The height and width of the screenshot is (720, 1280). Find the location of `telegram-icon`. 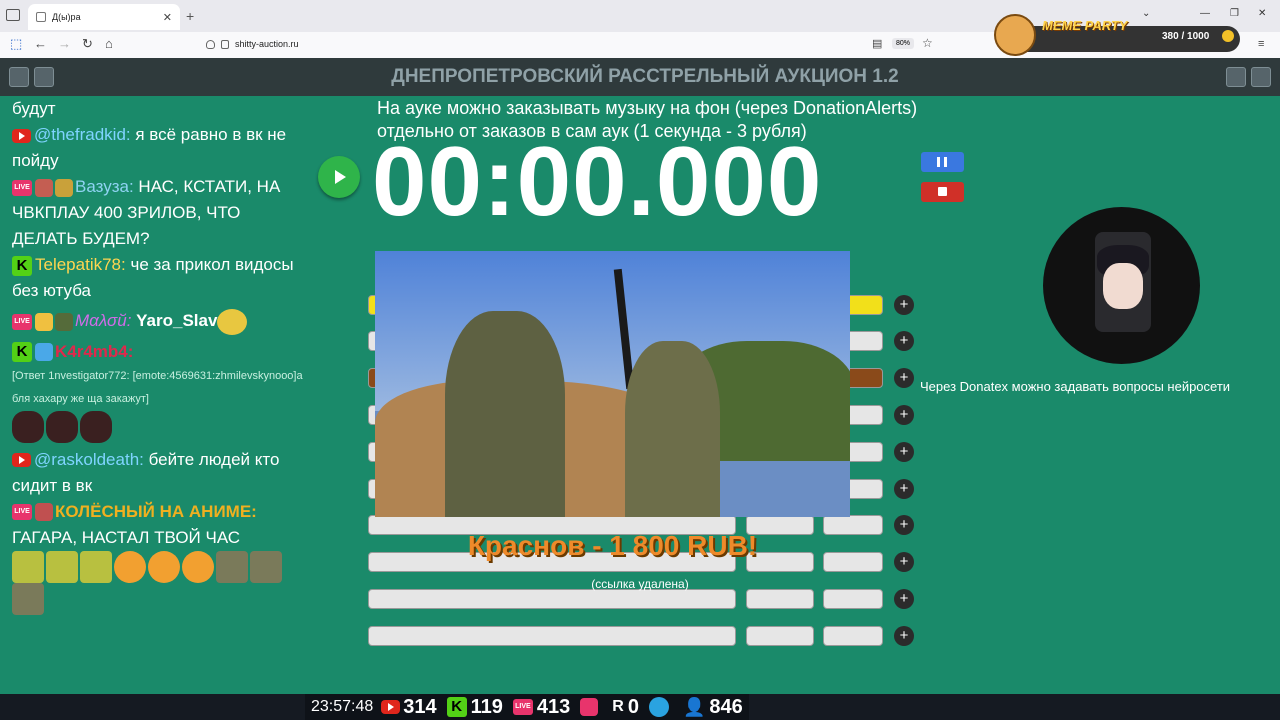

telegram-icon is located at coordinates (658, 707).